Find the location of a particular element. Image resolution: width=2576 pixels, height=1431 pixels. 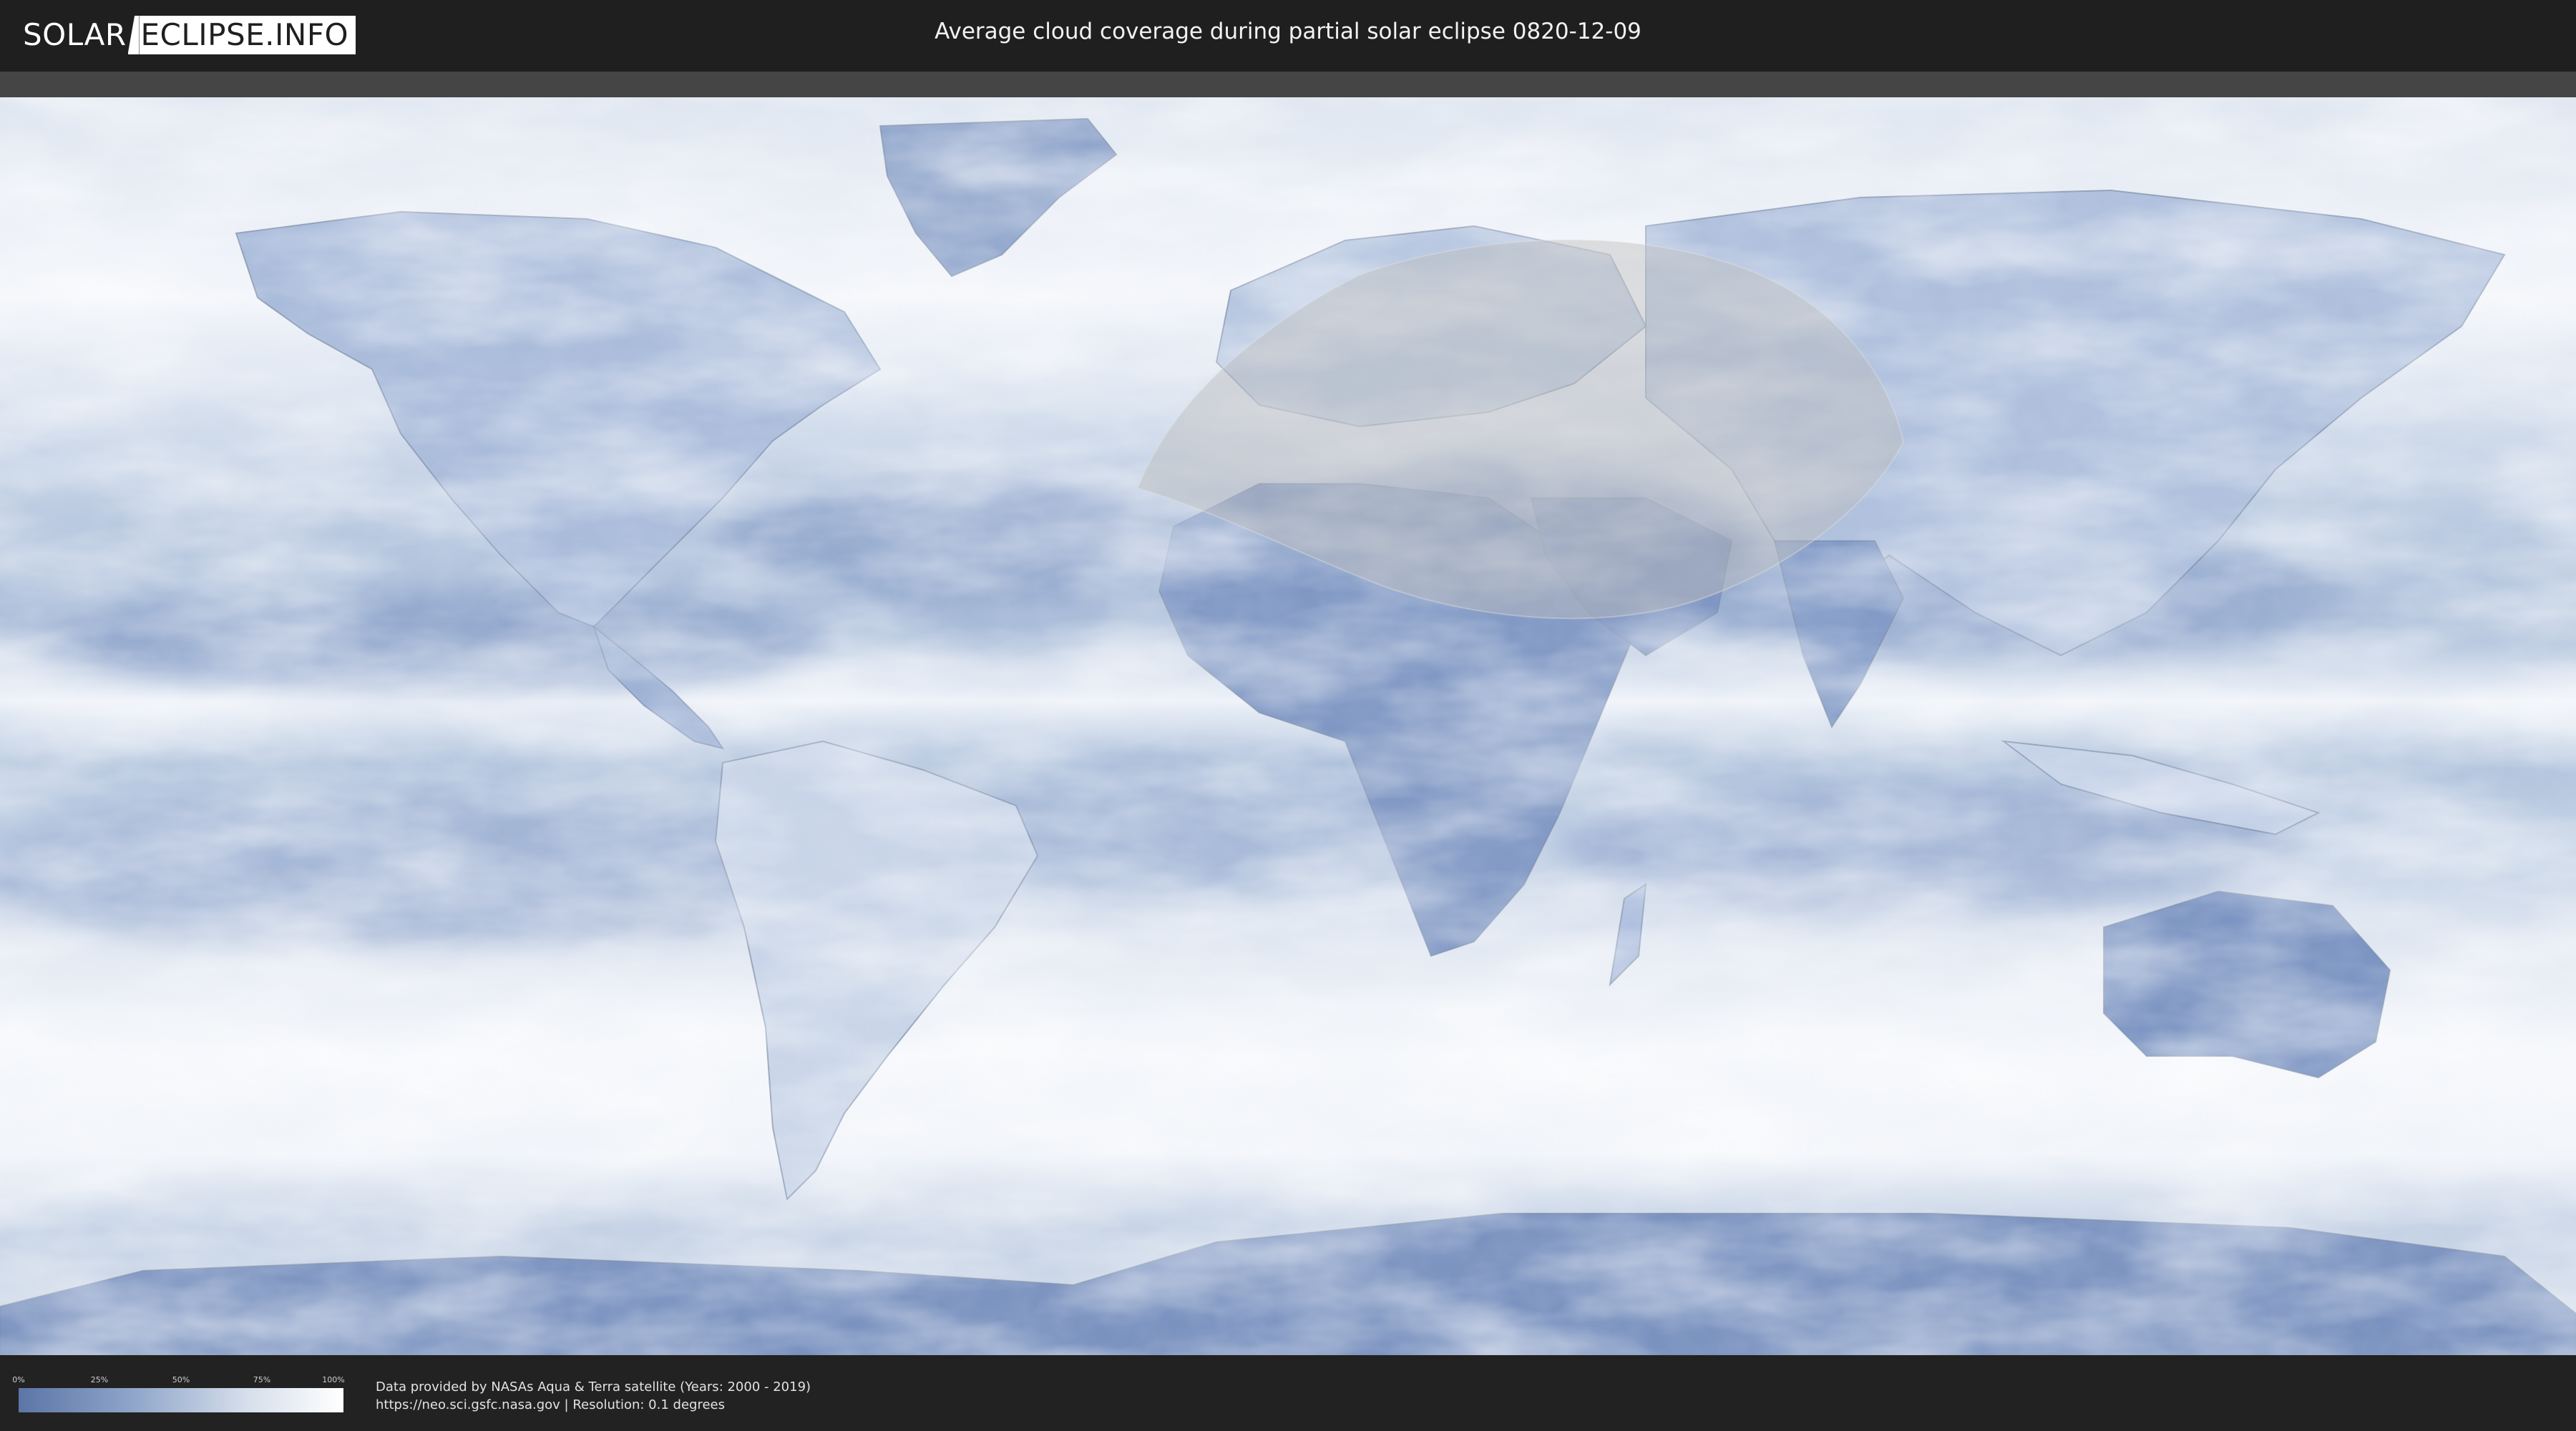

legend-tick-100: 100% is located at coordinates (333, 1379).